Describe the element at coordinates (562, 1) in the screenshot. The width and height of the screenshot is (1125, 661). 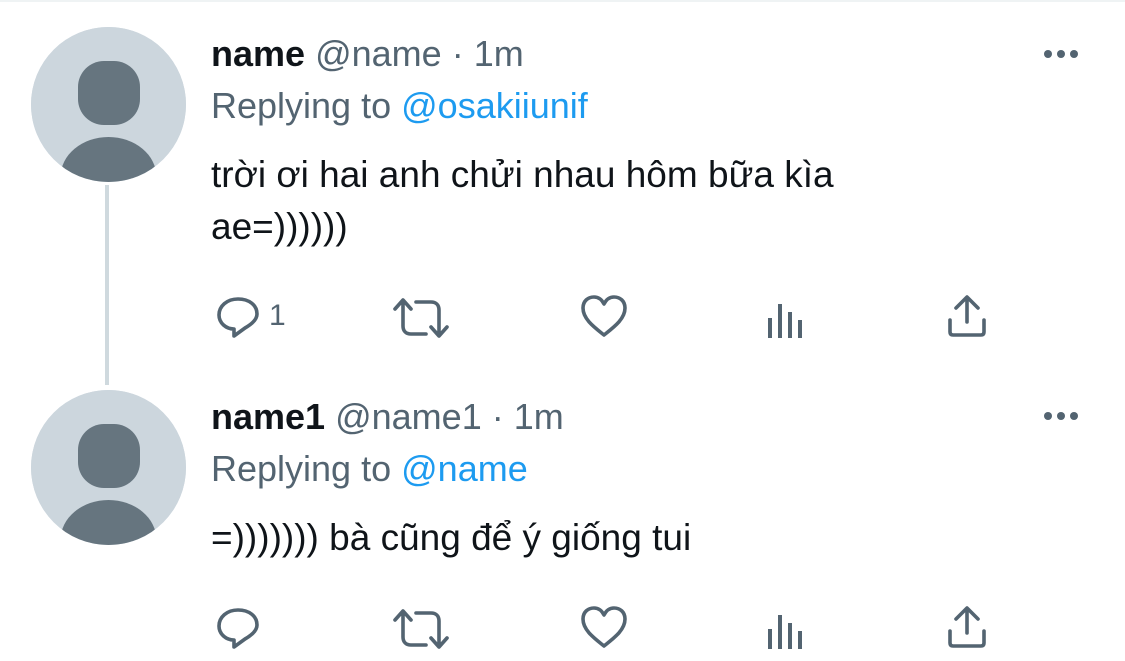
I see `top-divider` at that location.